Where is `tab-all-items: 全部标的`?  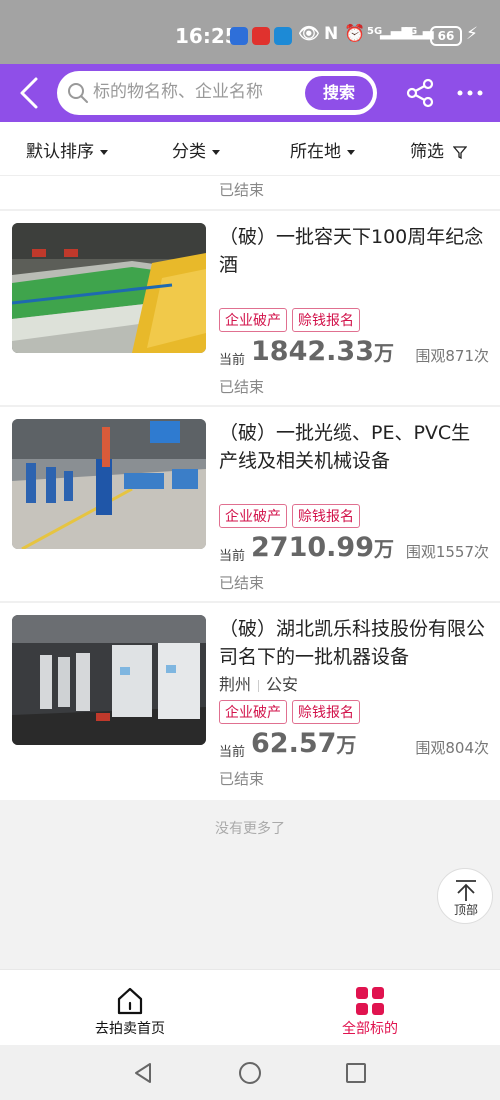 tab-all-items: 全部标的 is located at coordinates (370, 1008).